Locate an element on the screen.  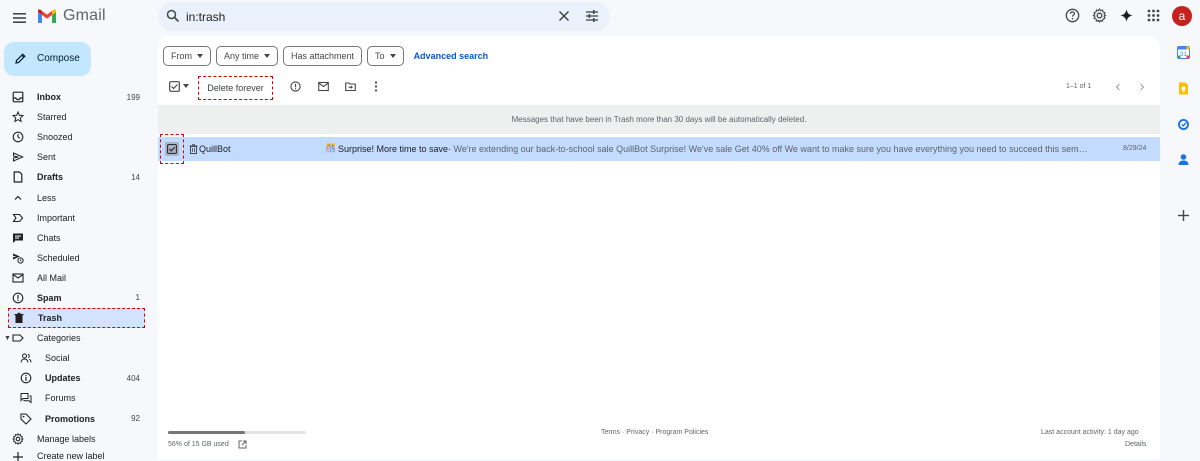
advanced-search-link: Advanced search is located at coordinates (451, 56).